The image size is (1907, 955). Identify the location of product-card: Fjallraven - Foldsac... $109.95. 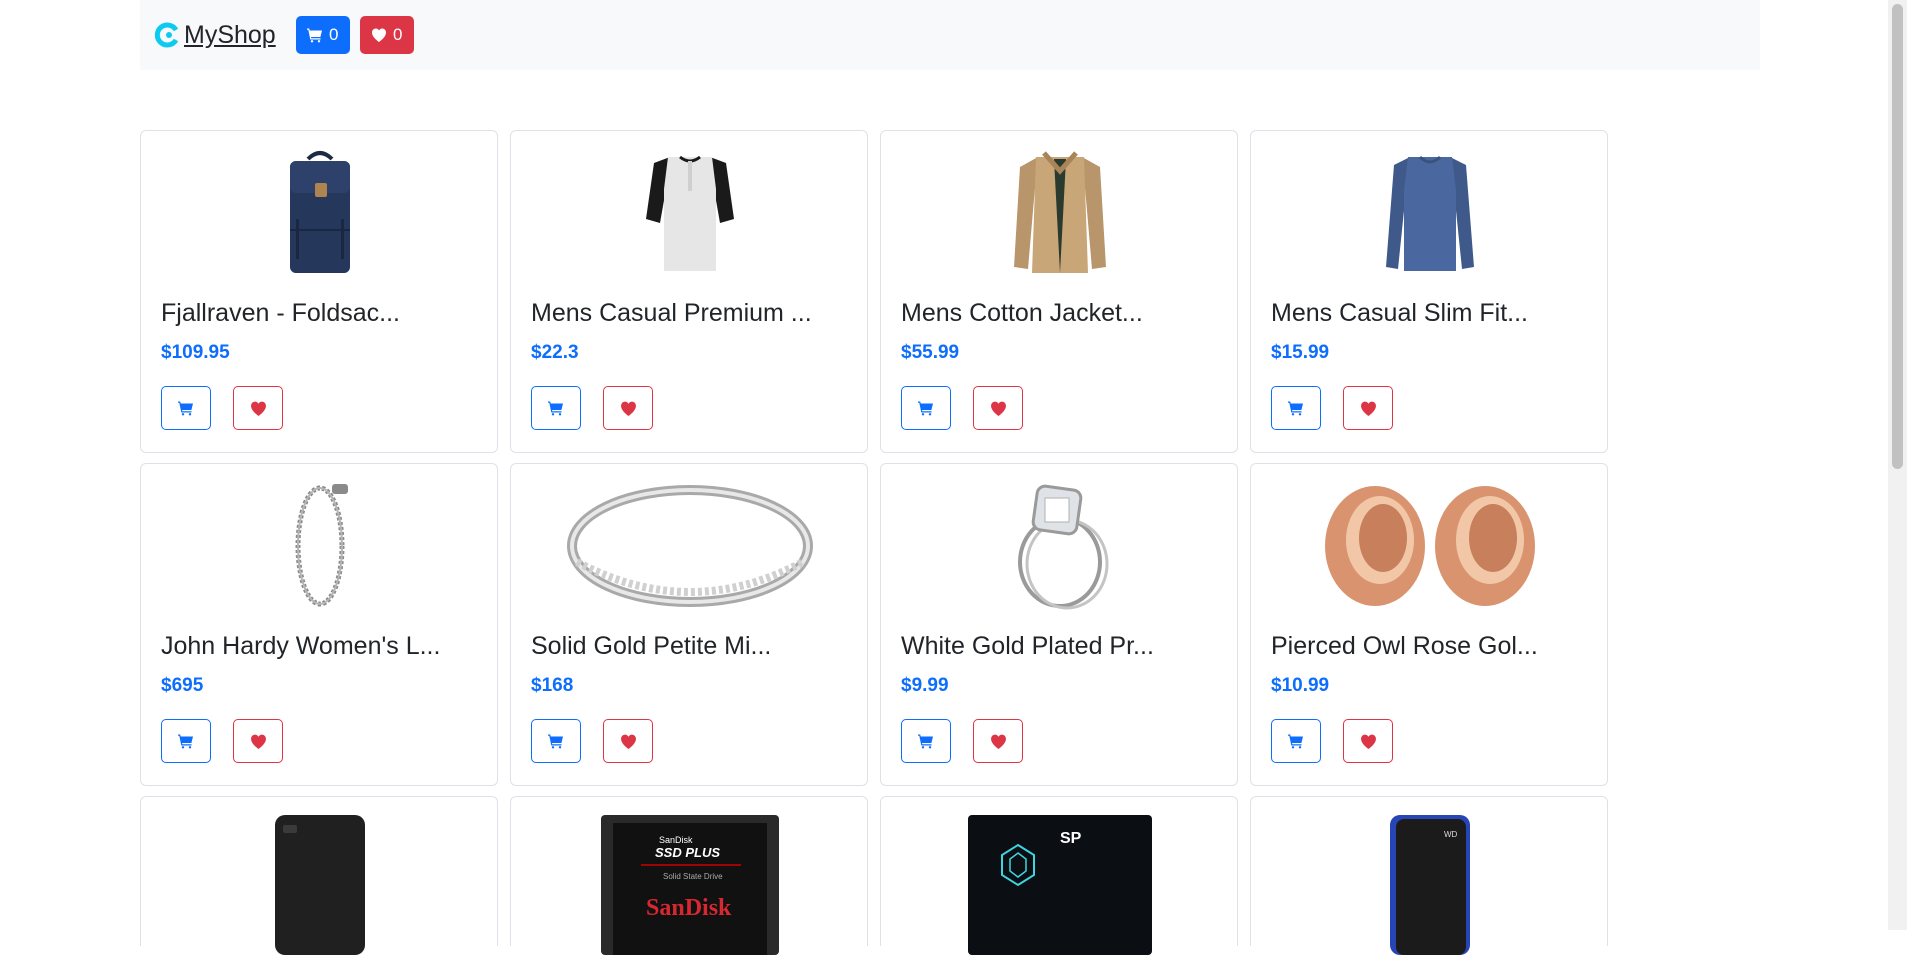
(319, 291).